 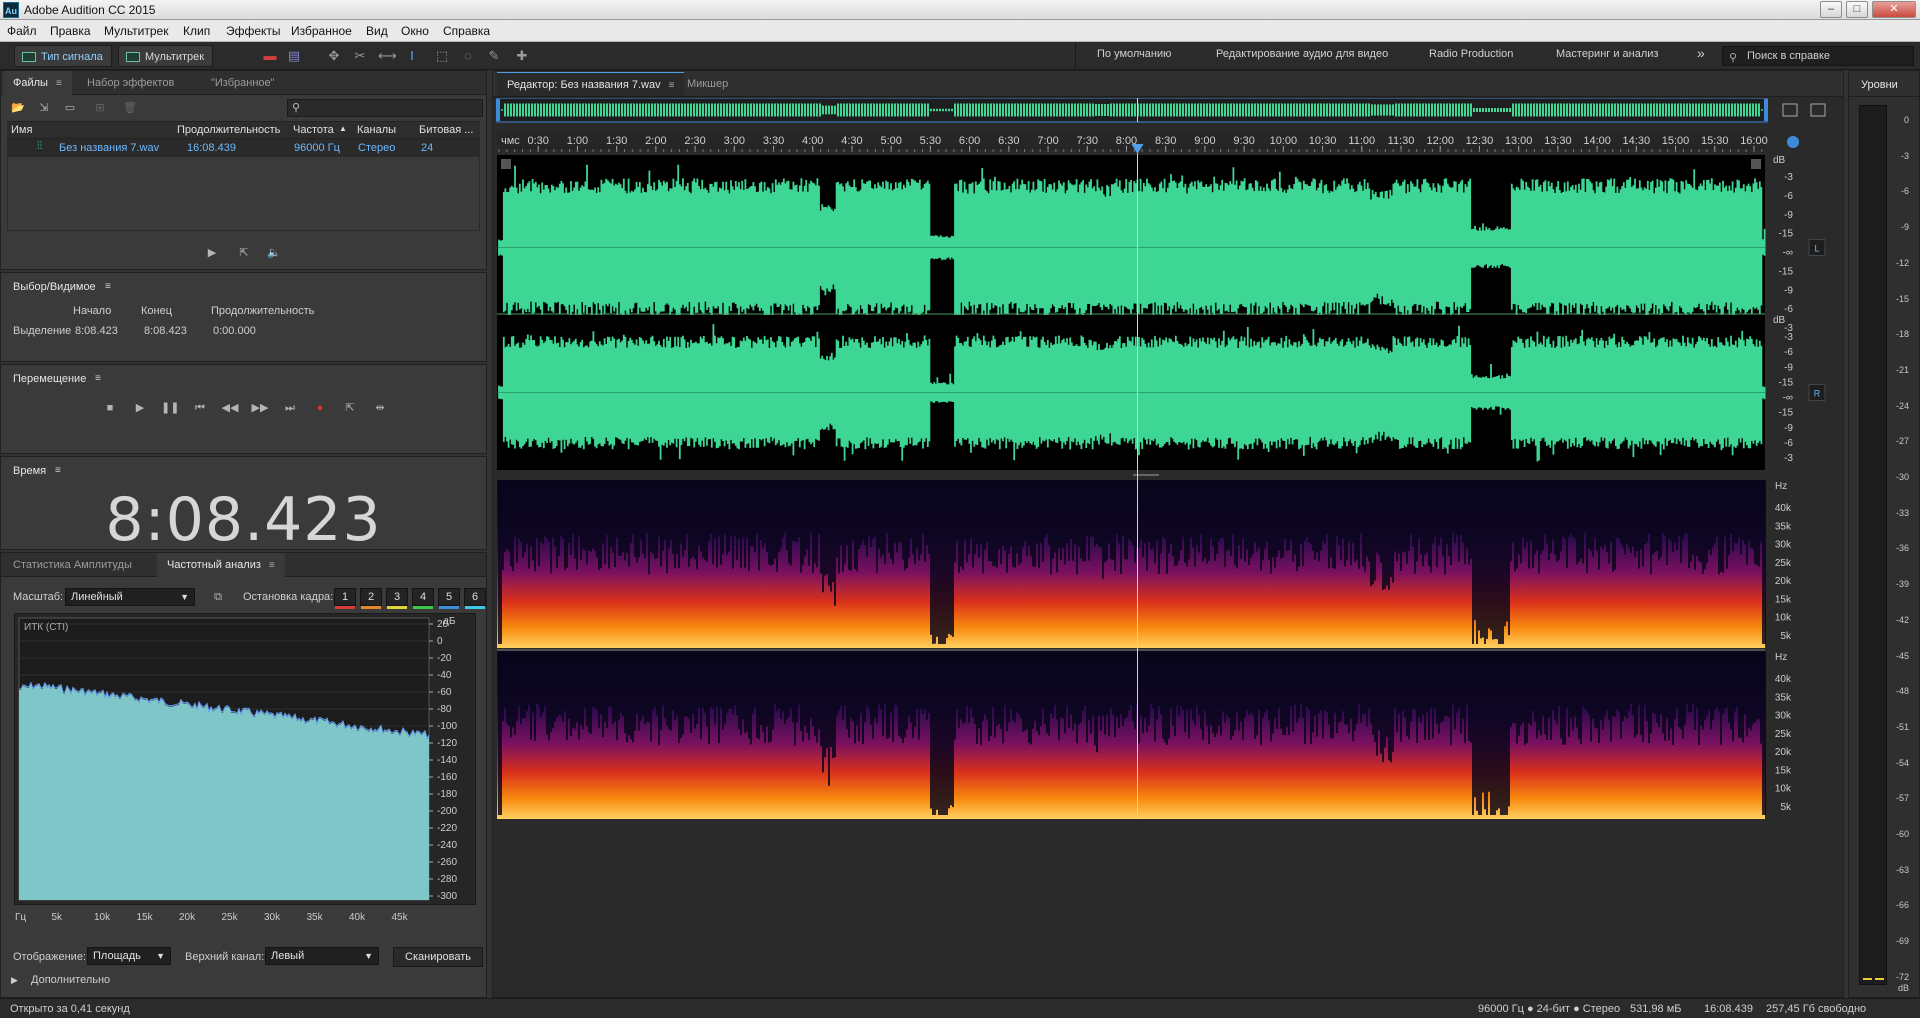 What do you see at coordinates (130, 83) in the screenshot?
I see `tab-effects-rack: Набор эффектов` at bounding box center [130, 83].